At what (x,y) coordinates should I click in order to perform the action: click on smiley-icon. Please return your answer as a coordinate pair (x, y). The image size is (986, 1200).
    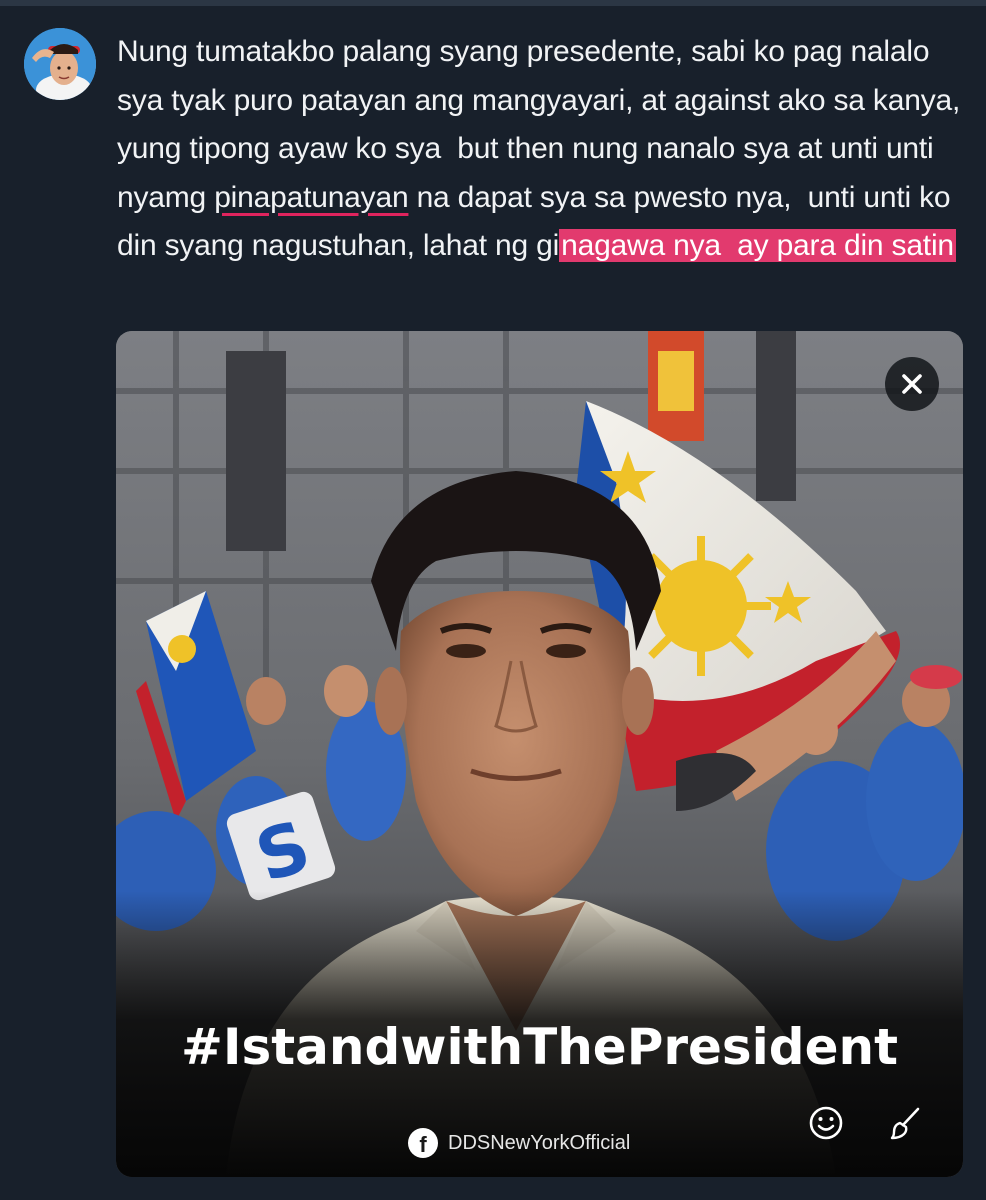
    Looking at the image, I should click on (826, 1123).